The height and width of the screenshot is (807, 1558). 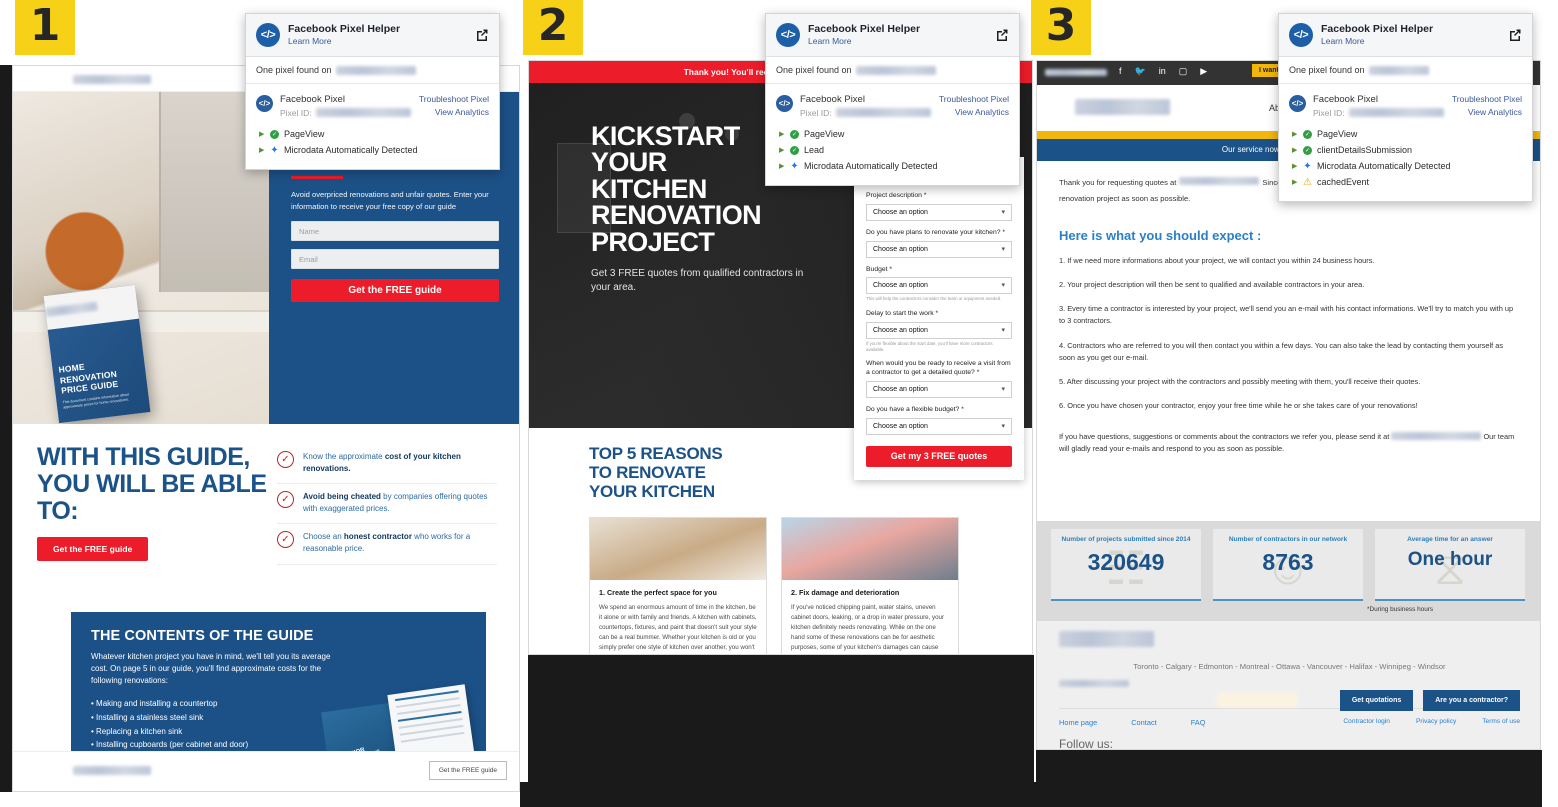 What do you see at coordinates (1106, 639) in the screenshot?
I see `footer-logo-redacted` at bounding box center [1106, 639].